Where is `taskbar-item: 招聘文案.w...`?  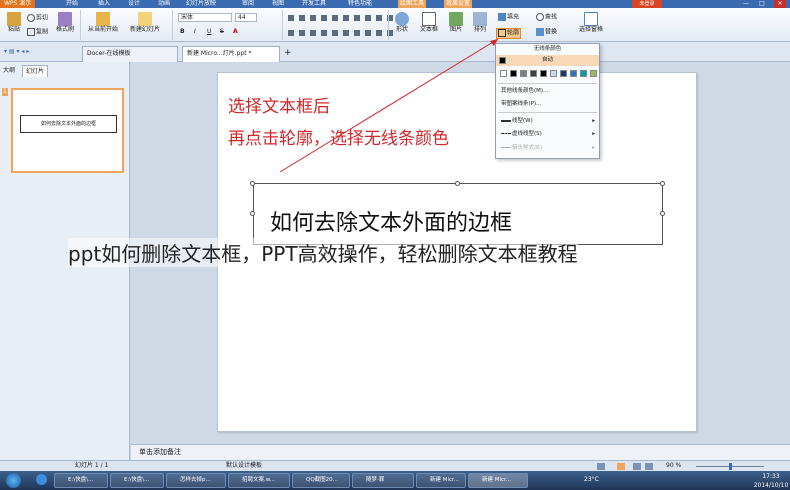 taskbar-item: 招聘文案.w... is located at coordinates (259, 480).